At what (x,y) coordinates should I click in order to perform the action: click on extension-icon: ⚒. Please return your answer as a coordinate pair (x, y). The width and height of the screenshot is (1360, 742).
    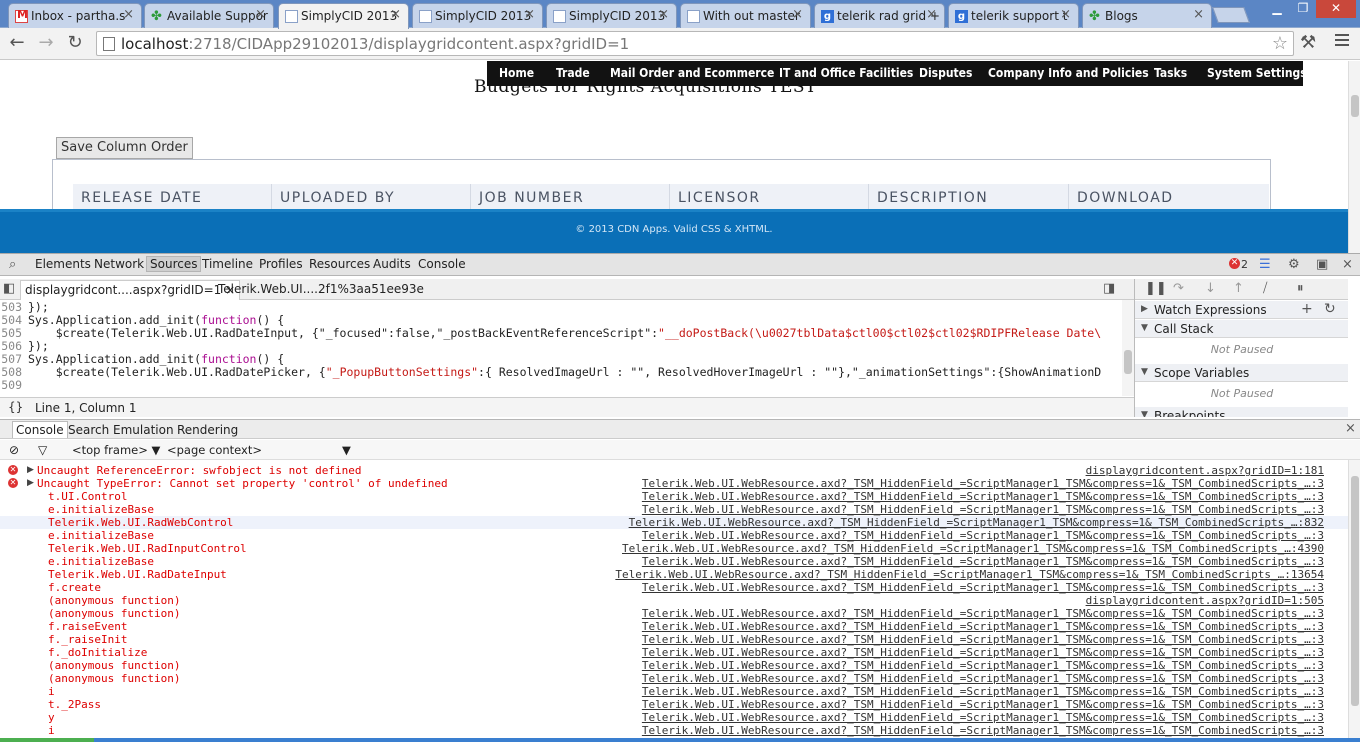
    Looking at the image, I should click on (1308, 42).